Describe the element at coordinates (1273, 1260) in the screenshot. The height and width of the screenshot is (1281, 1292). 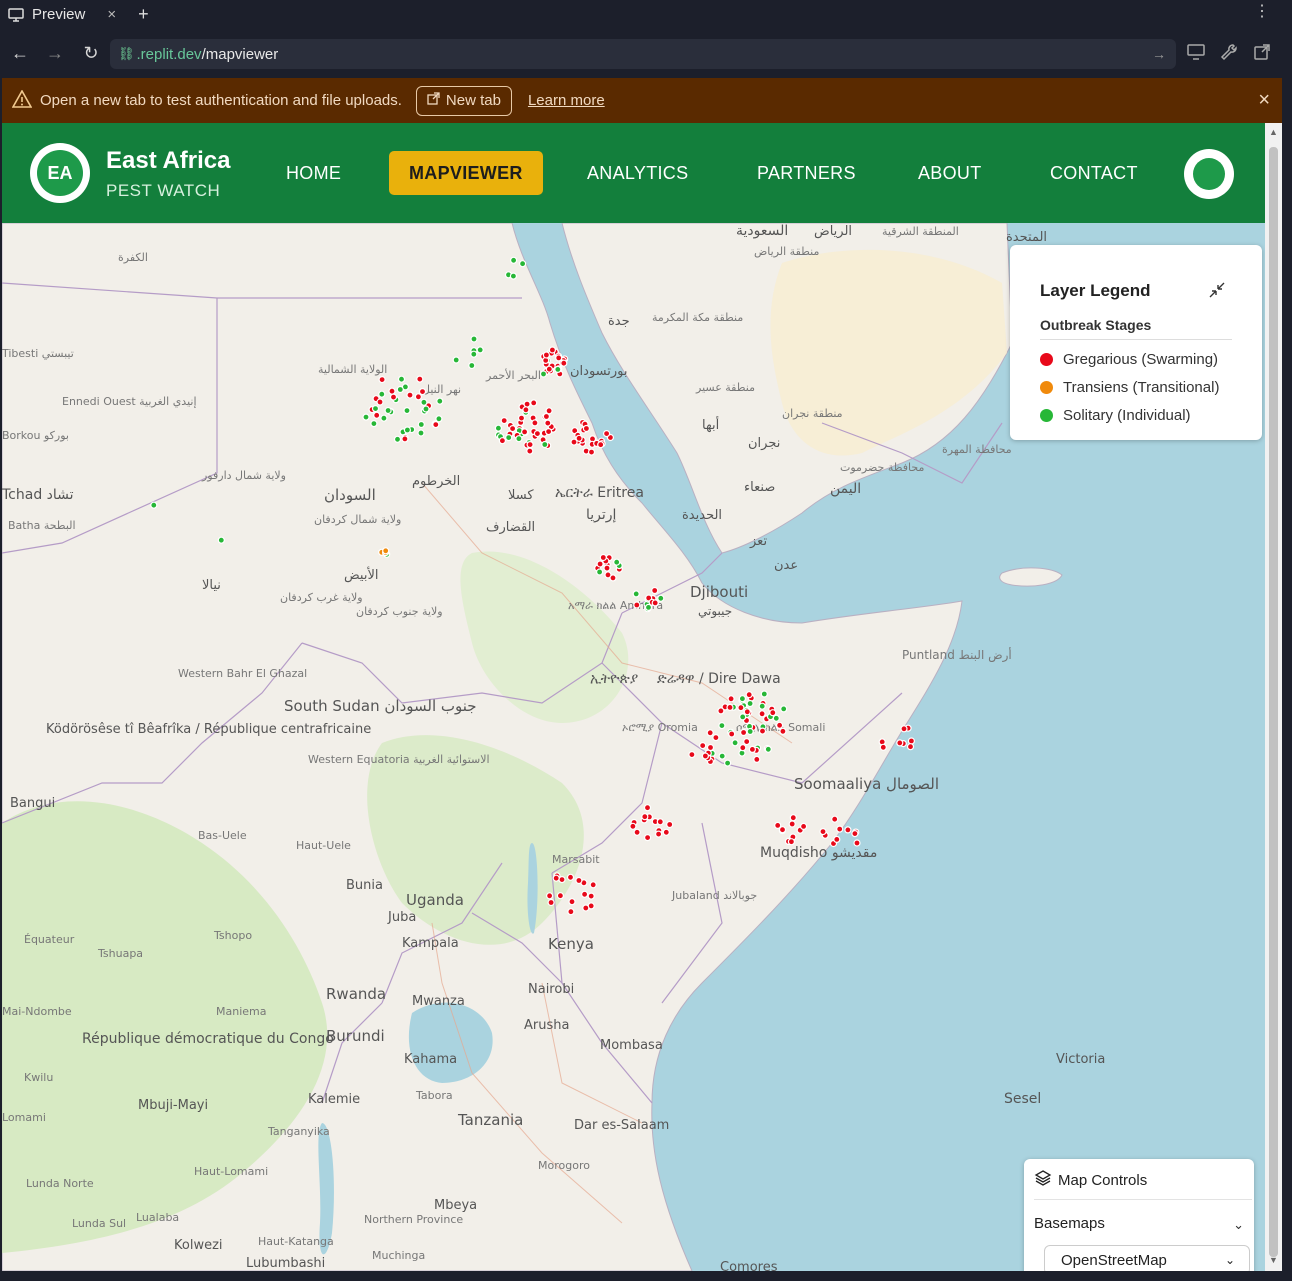
I see `scroll-down-icon: ▼` at that location.